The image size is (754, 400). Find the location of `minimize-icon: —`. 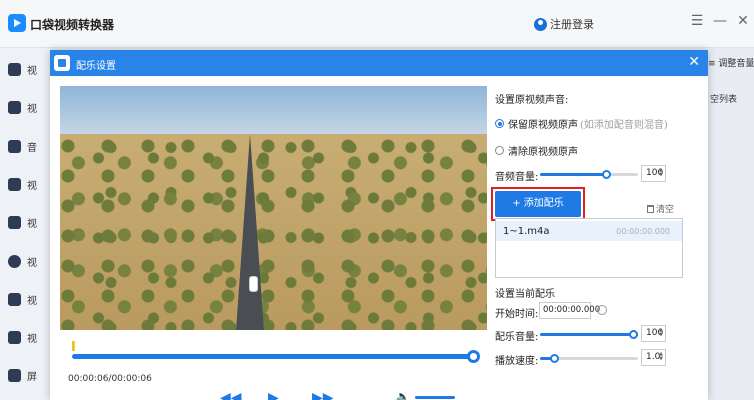

minimize-icon: — is located at coordinates (720, 21).